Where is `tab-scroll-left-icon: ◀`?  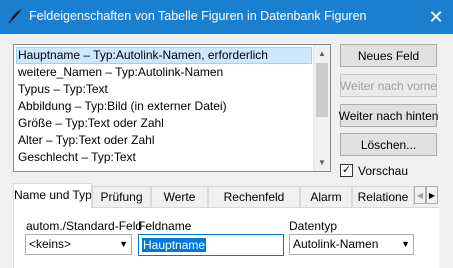
tab-scroll-left-icon: ◀ is located at coordinates (420, 195).